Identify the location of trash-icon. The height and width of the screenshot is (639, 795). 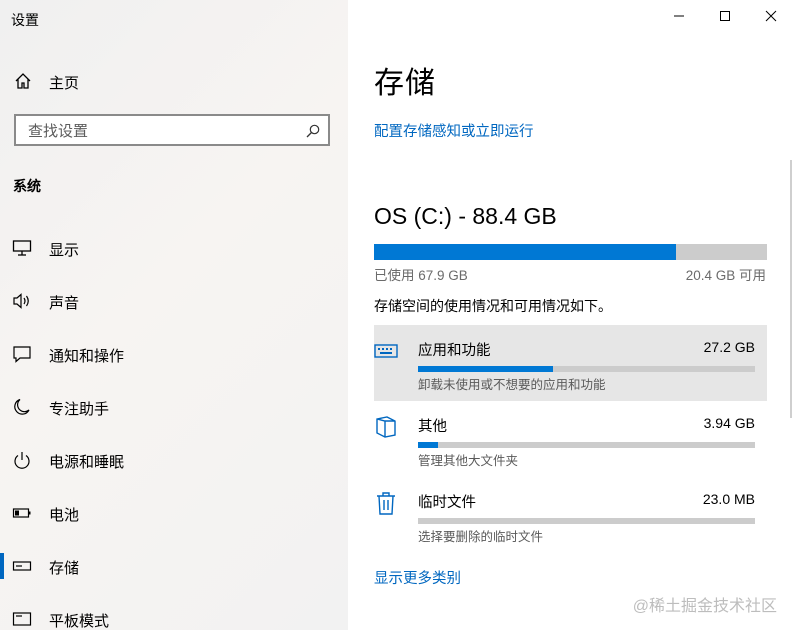
(386, 503).